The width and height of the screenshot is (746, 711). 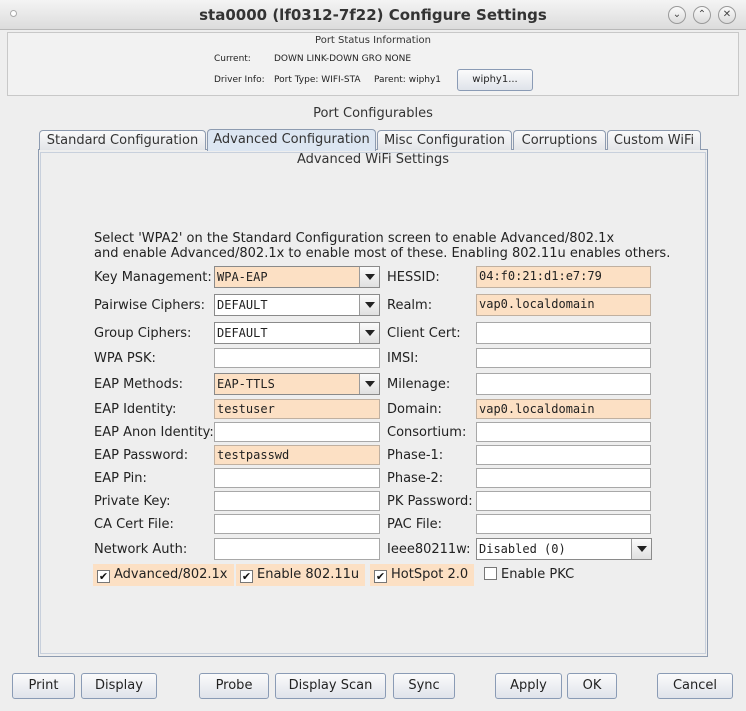 I want to click on tab-corruptions: Corruptions, so click(x=559, y=140).